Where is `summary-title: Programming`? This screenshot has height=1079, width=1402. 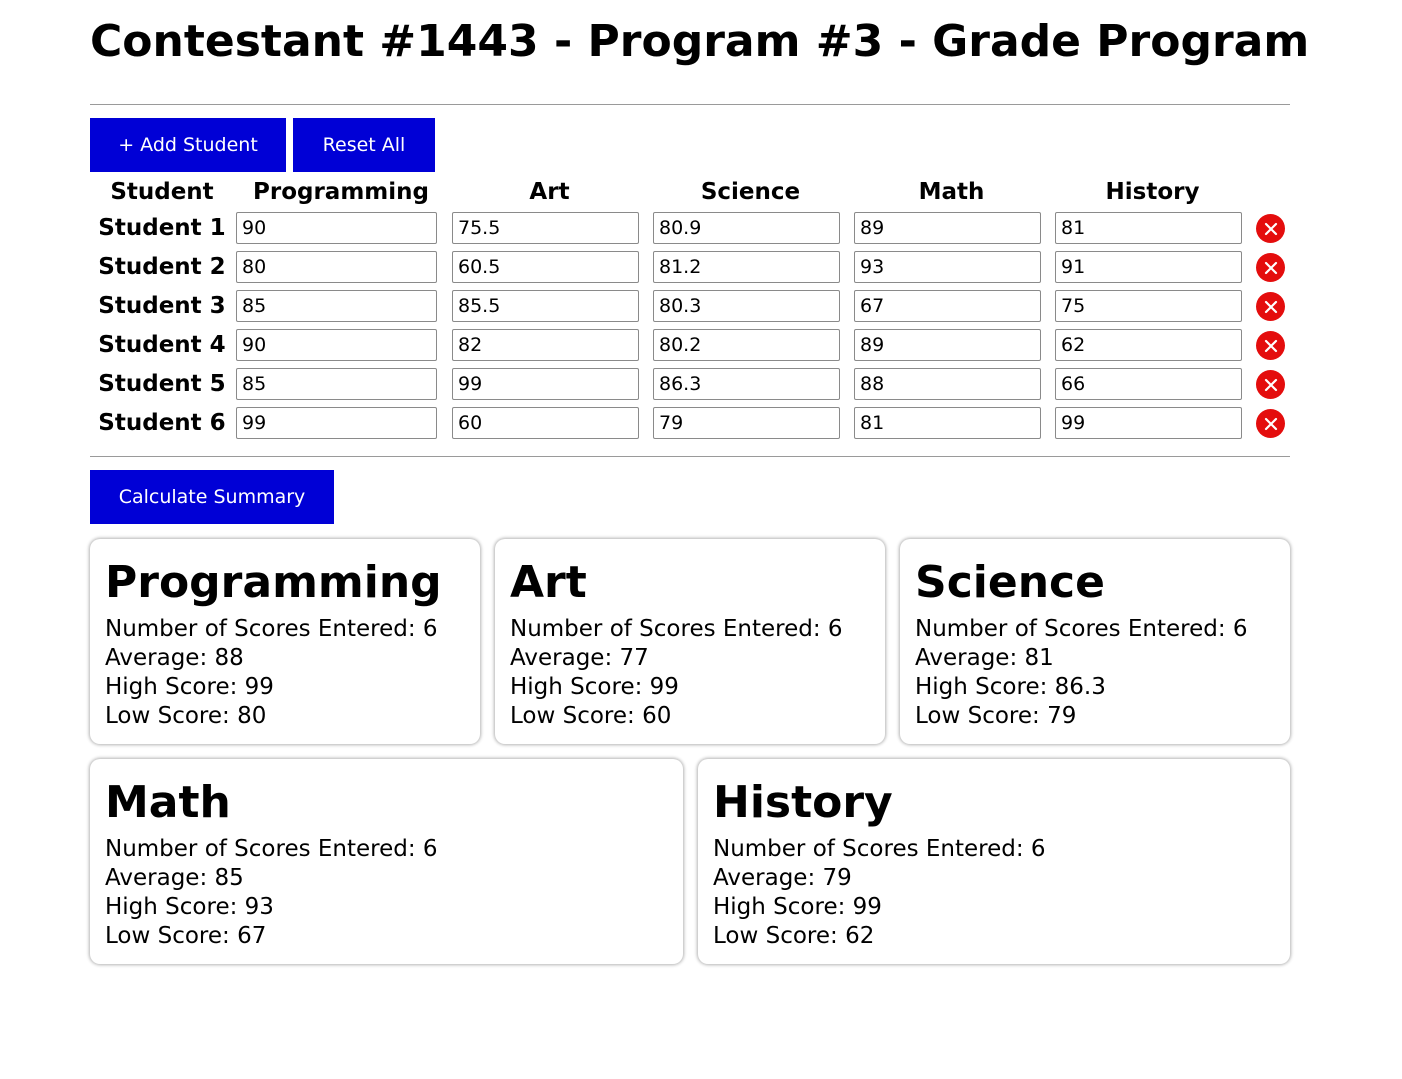
summary-title: Programming is located at coordinates (273, 582).